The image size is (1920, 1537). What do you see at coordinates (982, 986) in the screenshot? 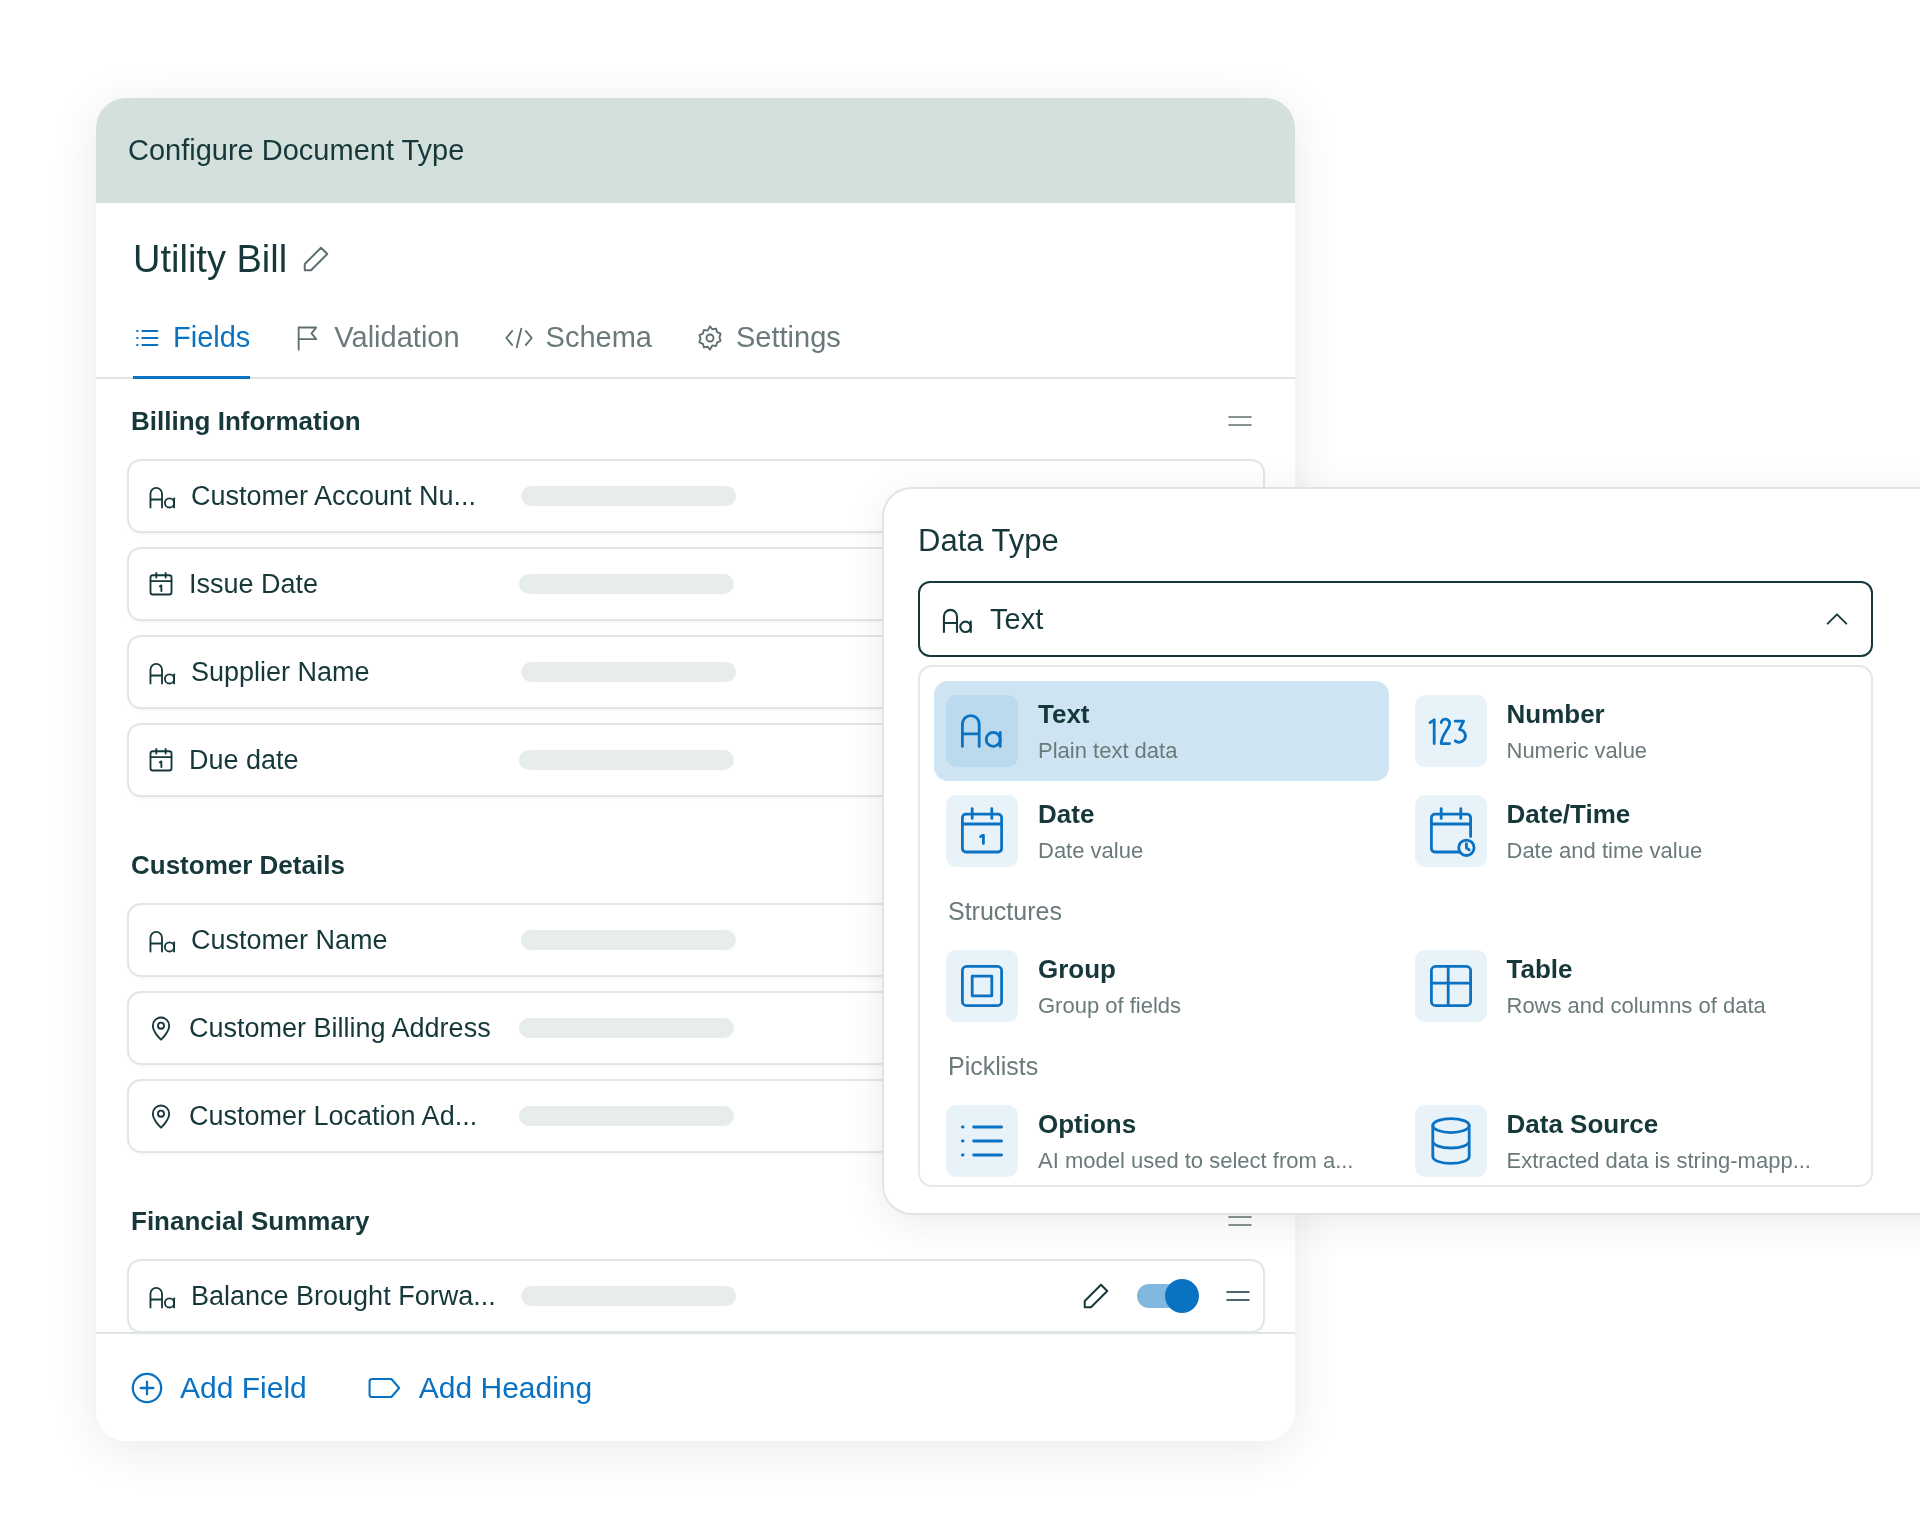
I see `square-frame-icon` at bounding box center [982, 986].